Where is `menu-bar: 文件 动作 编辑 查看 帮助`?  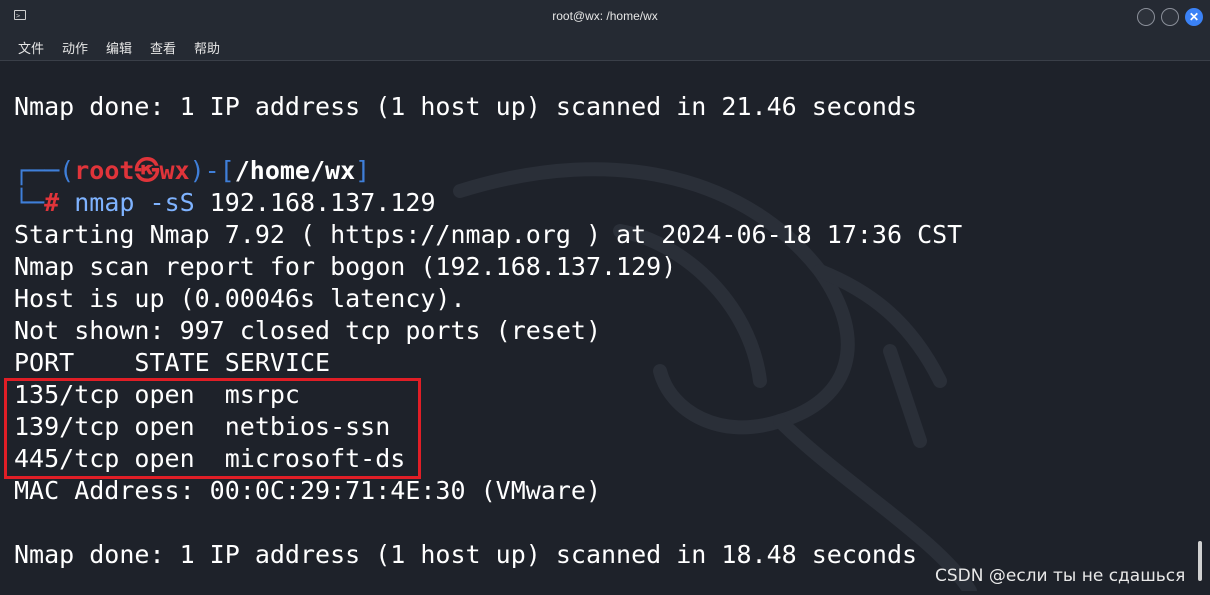 menu-bar: 文件 动作 编辑 查看 帮助 is located at coordinates (605, 47).